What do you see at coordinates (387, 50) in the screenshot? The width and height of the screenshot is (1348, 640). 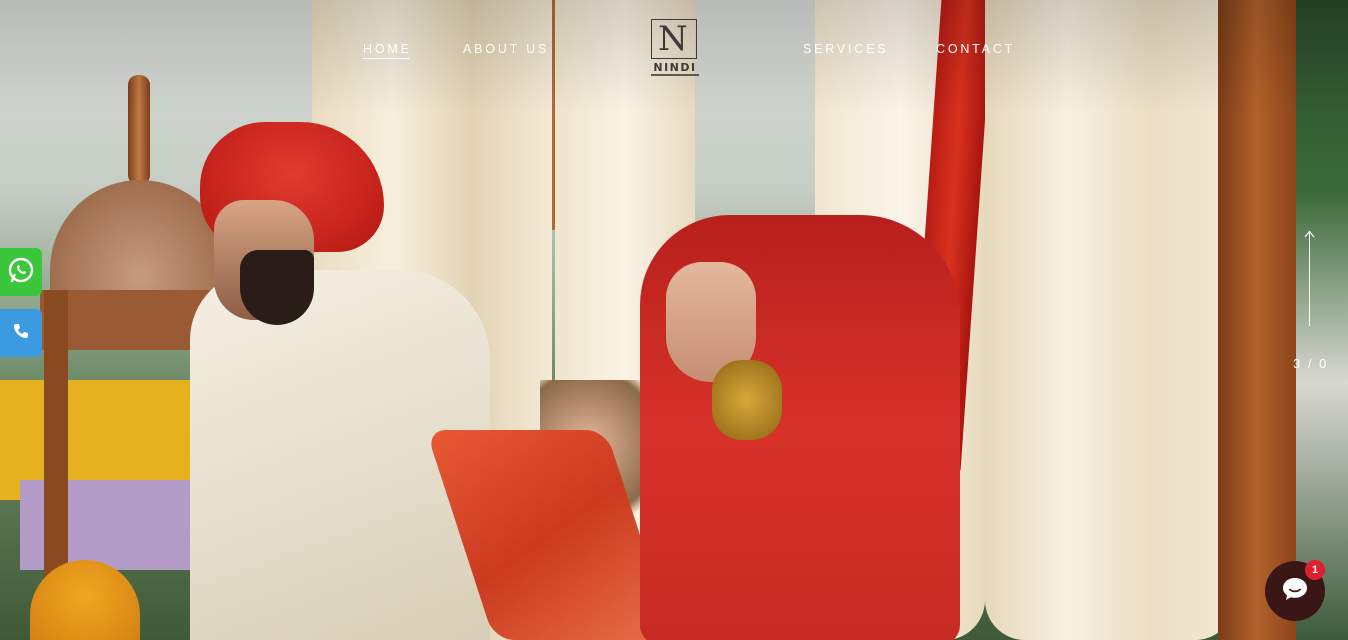 I see `nav-home: HOME` at bounding box center [387, 50].